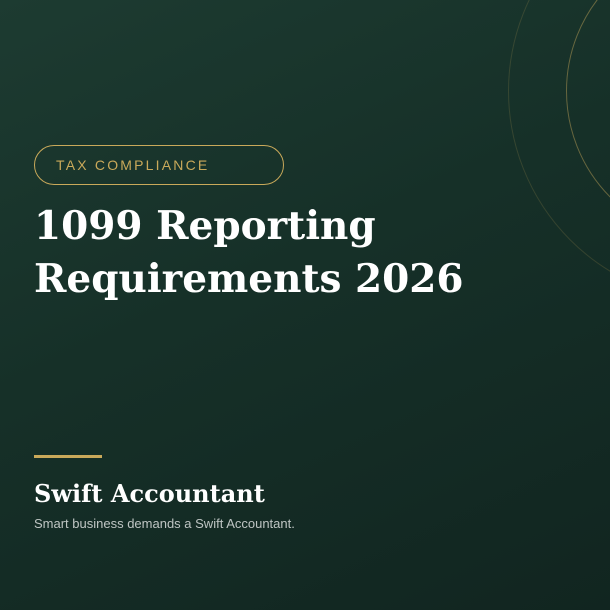 The height and width of the screenshot is (610, 610). Describe the element at coordinates (249, 279) in the screenshot. I see `headline-line-2: Requirements 2026` at that location.